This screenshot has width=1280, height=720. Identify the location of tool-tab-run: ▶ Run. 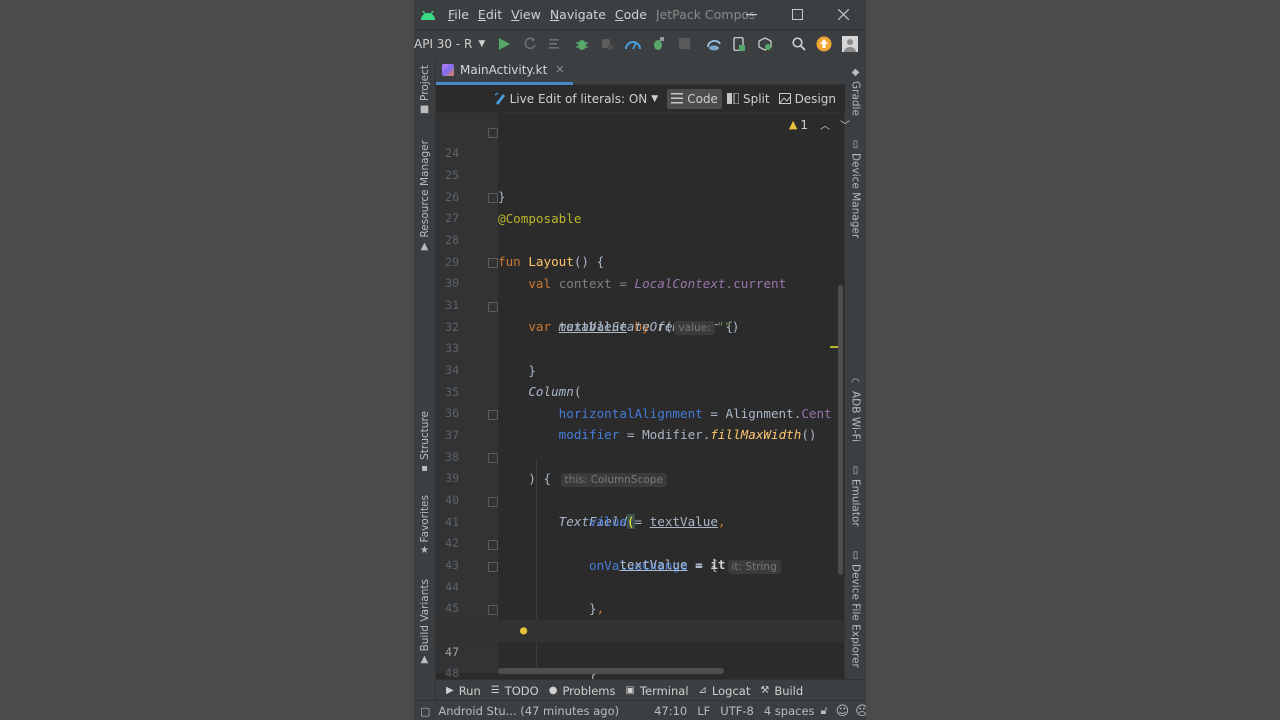
(463, 691).